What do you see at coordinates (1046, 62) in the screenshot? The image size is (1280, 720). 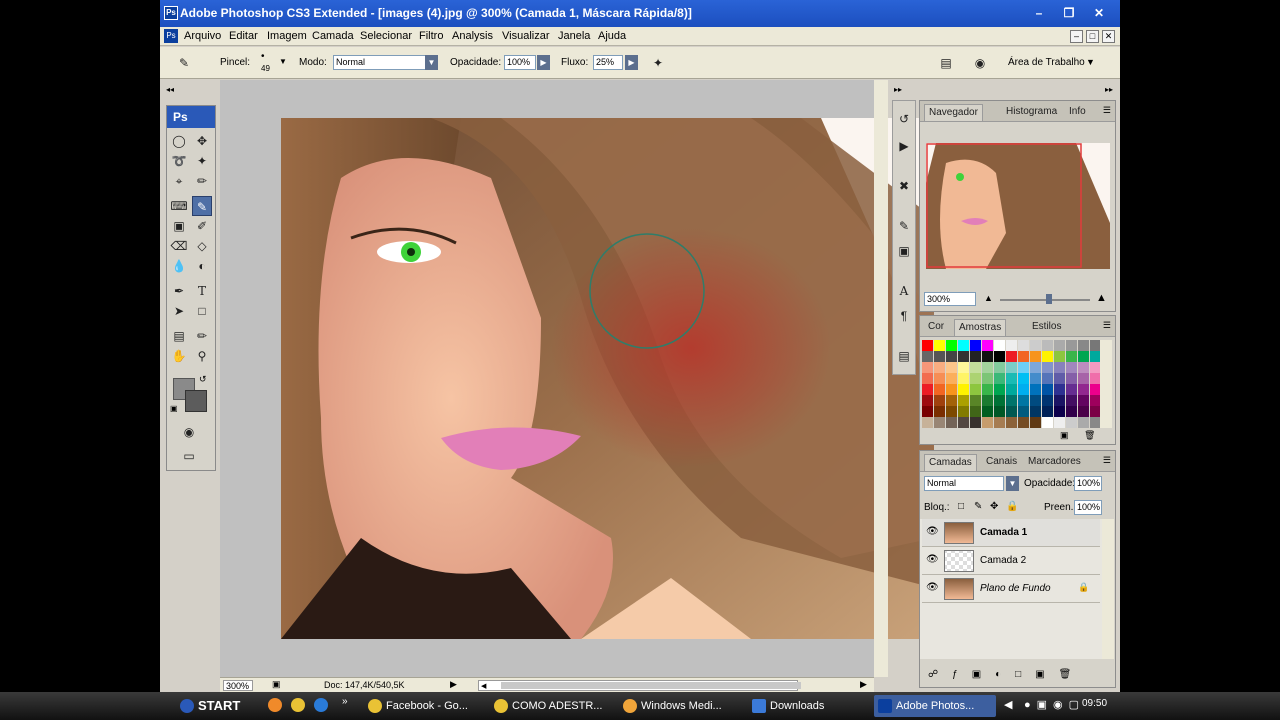 I see `workspace-menu: Área de Trabalho` at bounding box center [1046, 62].